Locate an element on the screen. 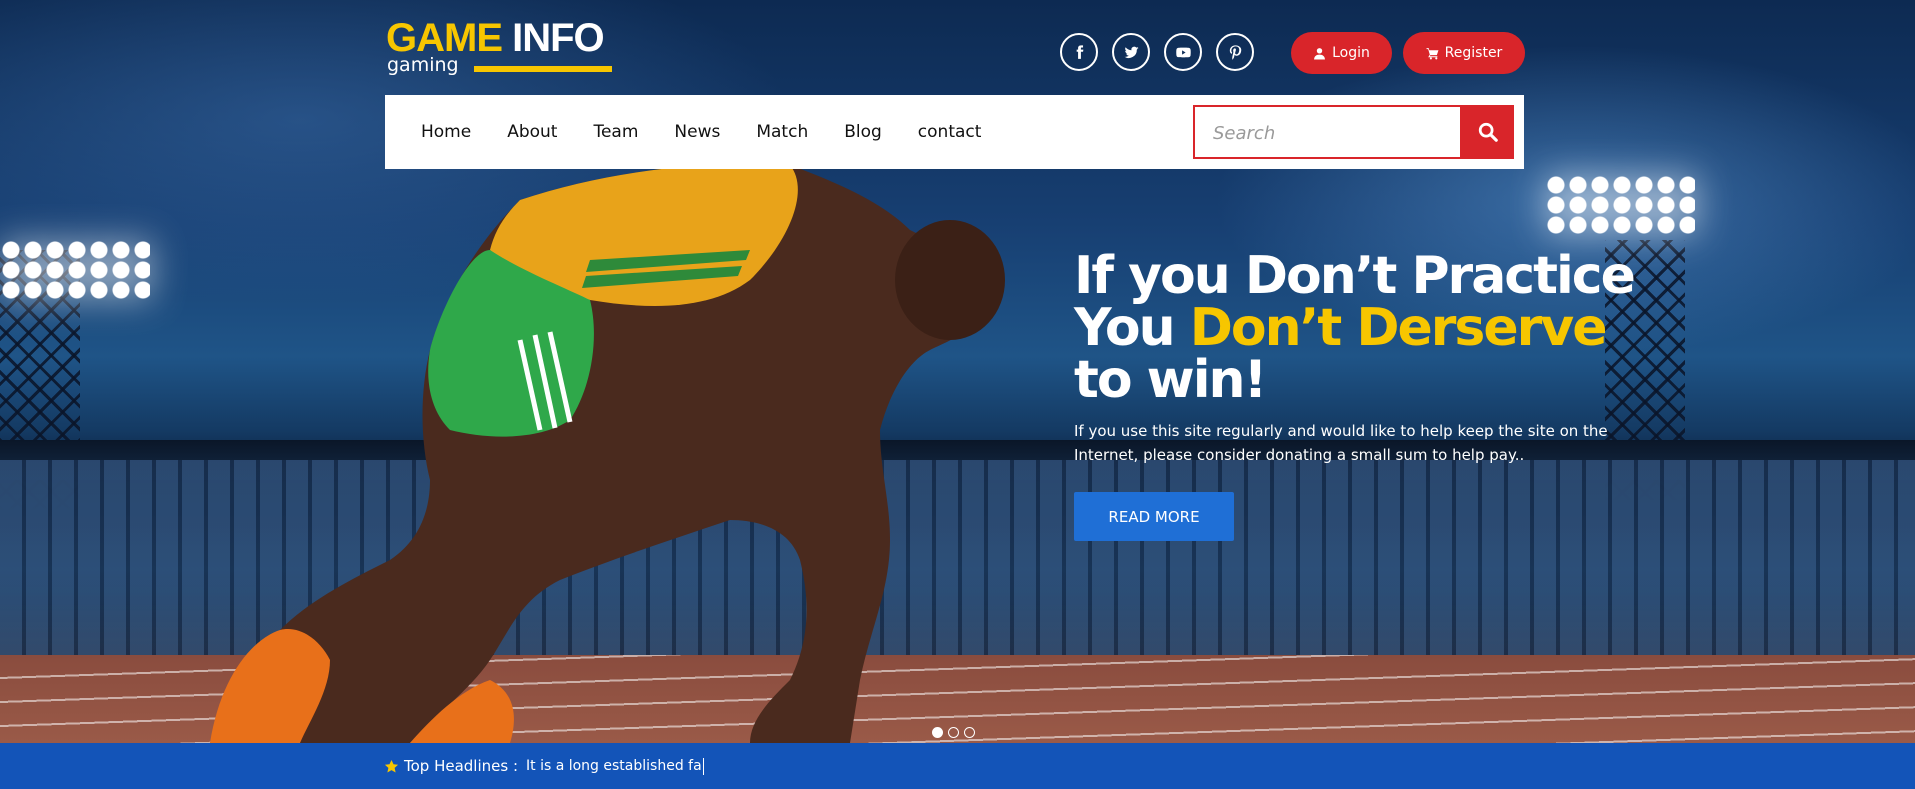  site-logo: GAME INFO gaming is located at coordinates (501, 48).